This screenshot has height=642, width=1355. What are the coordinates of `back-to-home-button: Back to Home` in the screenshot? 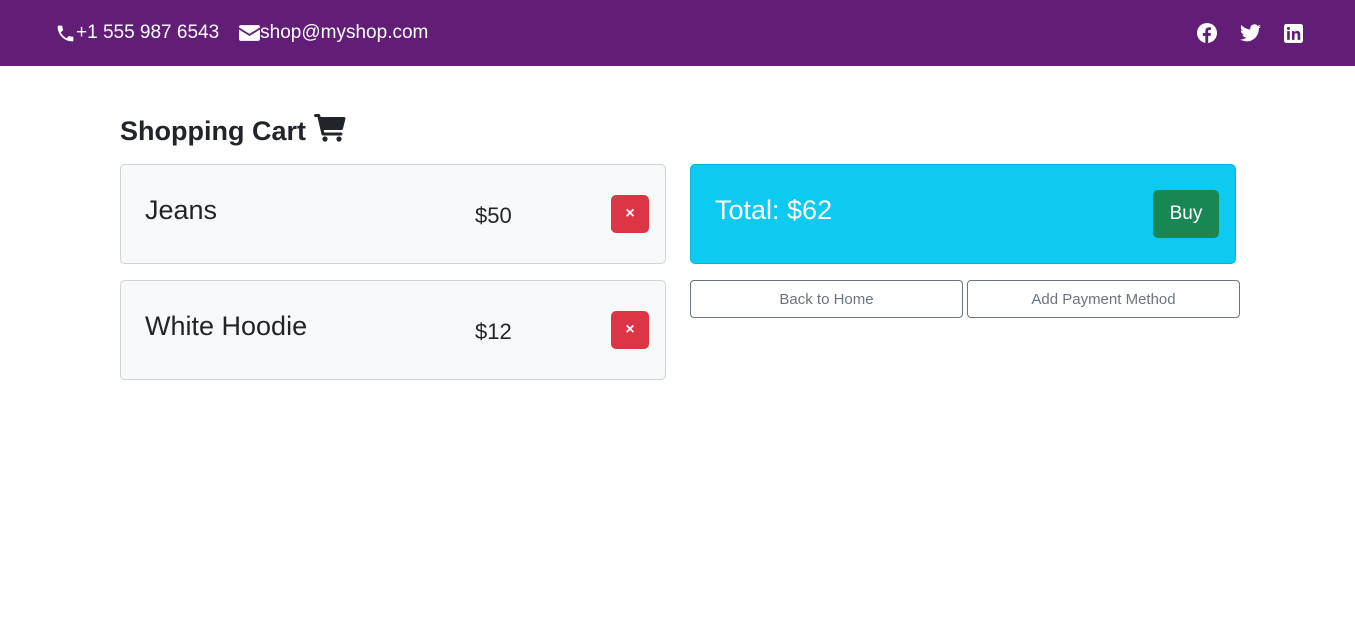 It's located at (826, 299).